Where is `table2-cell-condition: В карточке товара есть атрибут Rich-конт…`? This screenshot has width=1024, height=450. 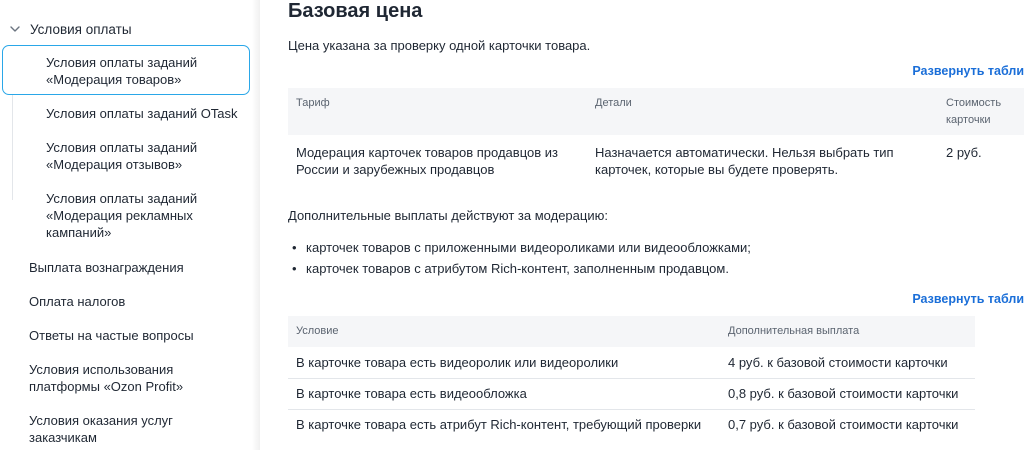 table2-cell-condition: В карточке товара есть атрибут Rich-конт… is located at coordinates (499, 424).